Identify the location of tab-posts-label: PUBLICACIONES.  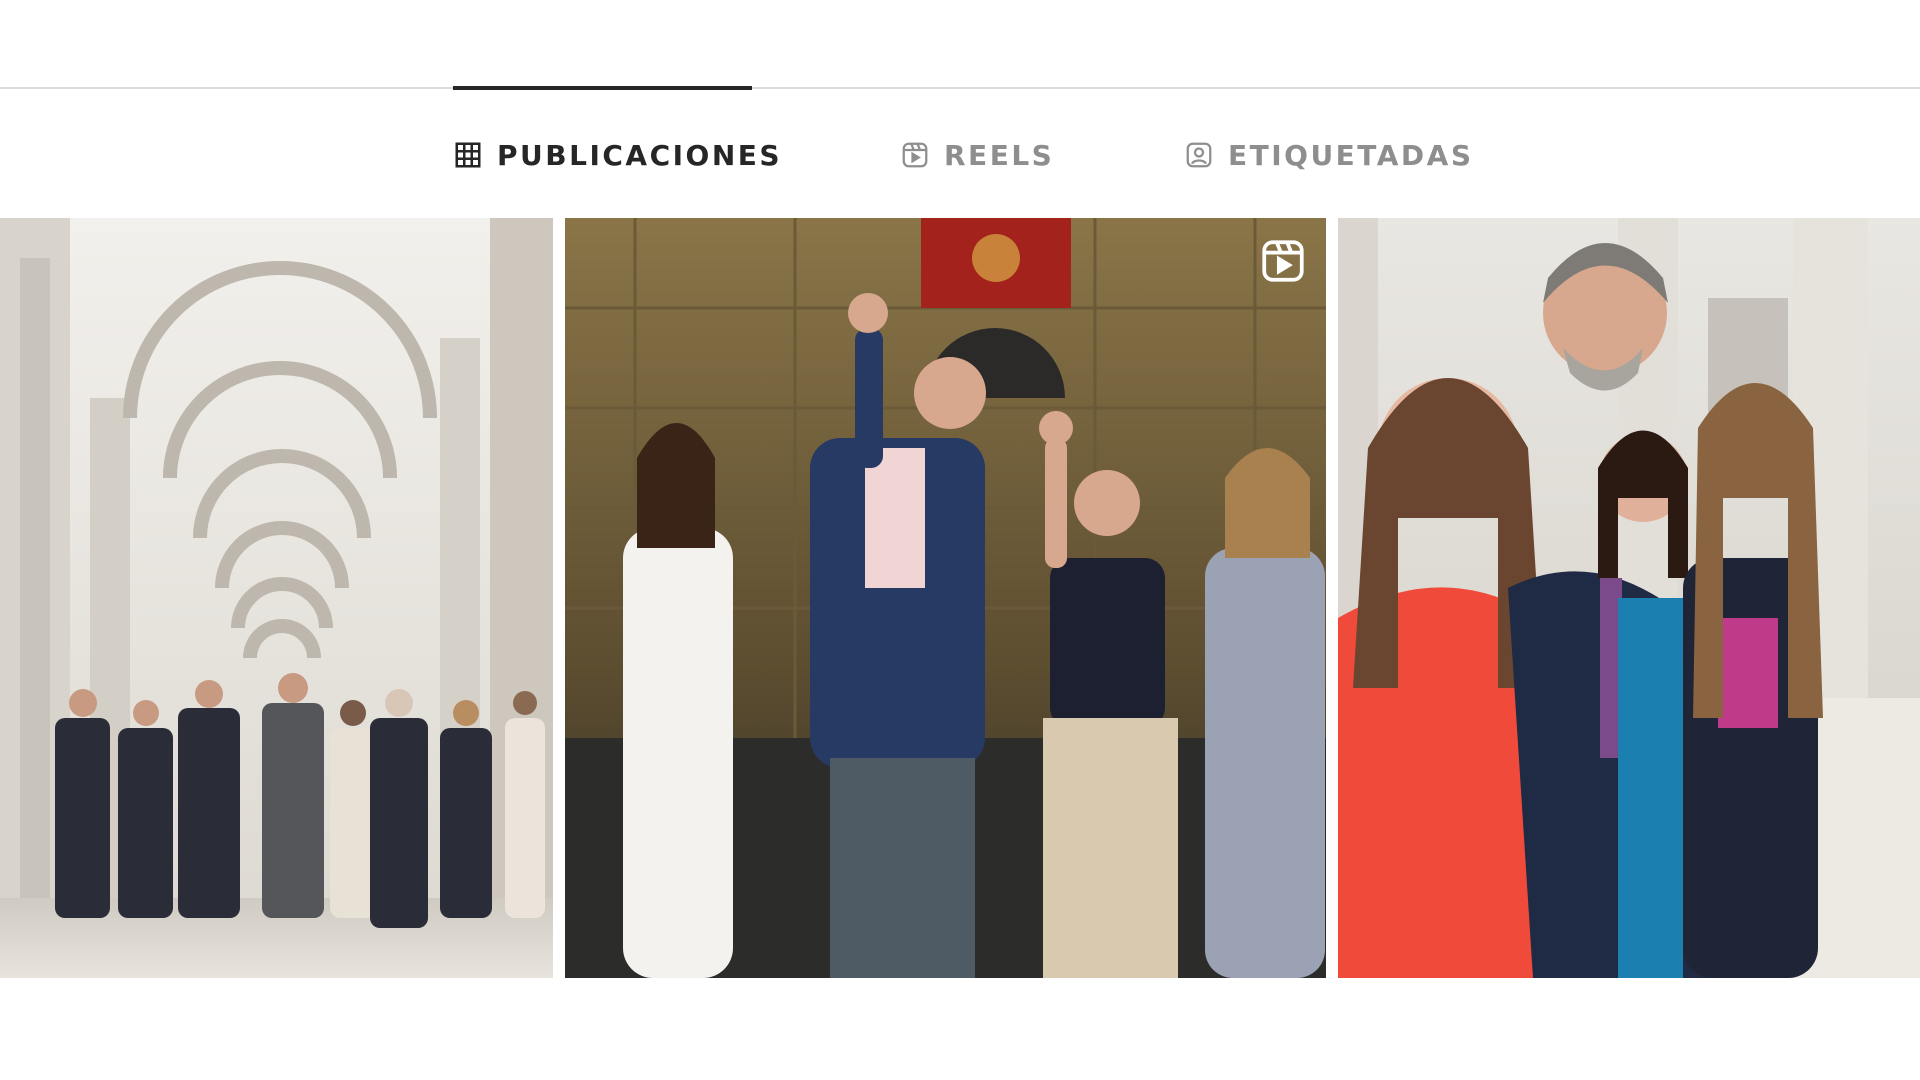
(640, 155).